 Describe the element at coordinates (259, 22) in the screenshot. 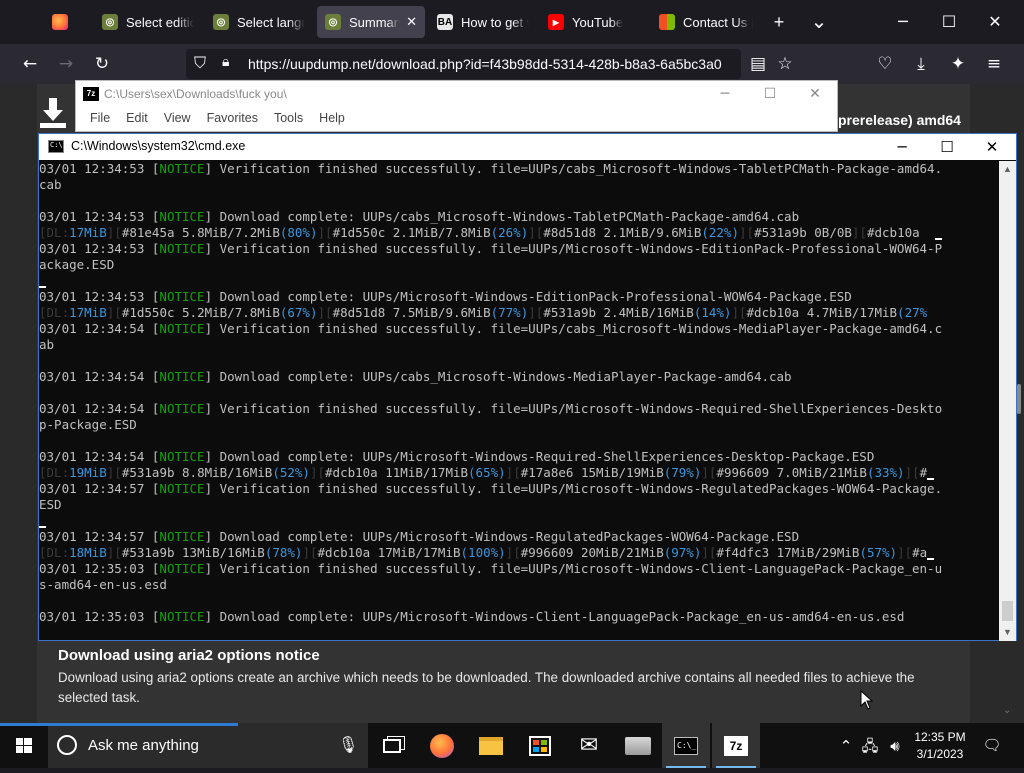

I see `tab-select-language: ◎ Select langu` at that location.